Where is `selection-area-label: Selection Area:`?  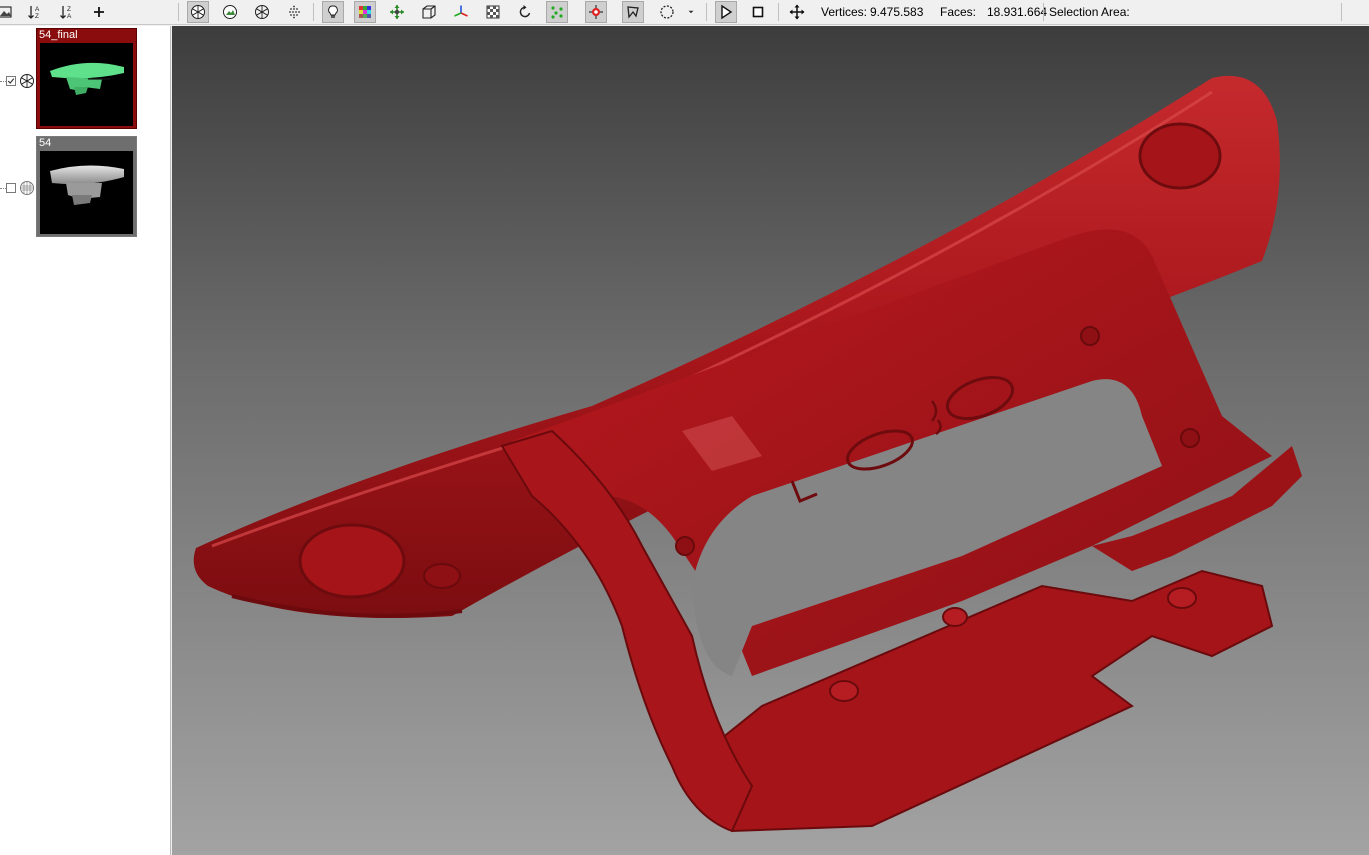
selection-area-label: Selection Area: is located at coordinates (1089, 12).